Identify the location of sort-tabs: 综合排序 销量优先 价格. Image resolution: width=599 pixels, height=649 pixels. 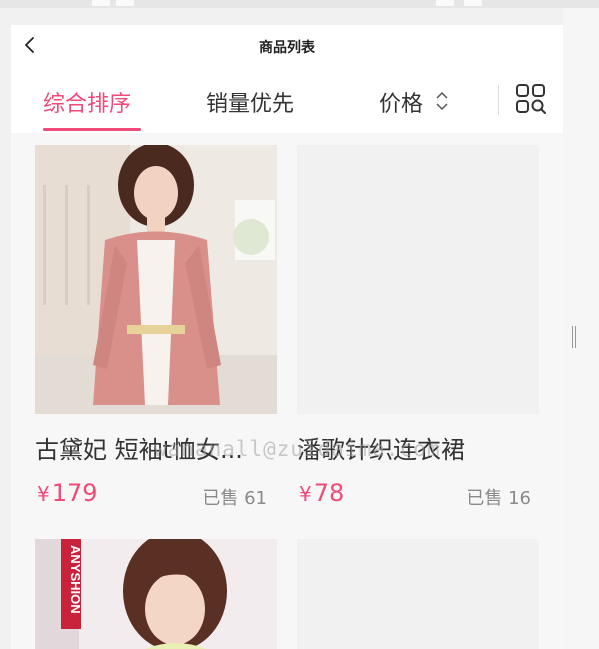
(287, 101).